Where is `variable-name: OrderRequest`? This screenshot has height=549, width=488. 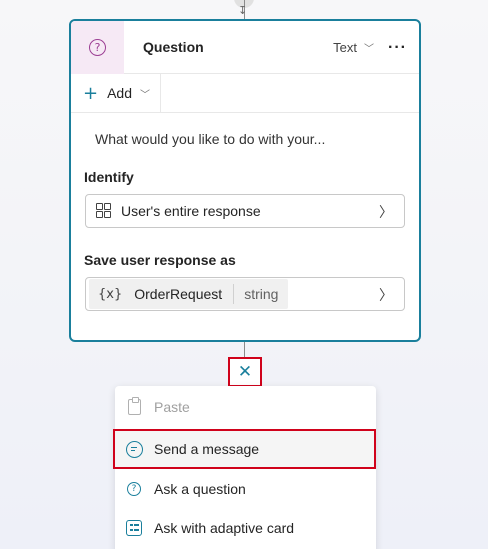
variable-name: OrderRequest is located at coordinates (182, 294).